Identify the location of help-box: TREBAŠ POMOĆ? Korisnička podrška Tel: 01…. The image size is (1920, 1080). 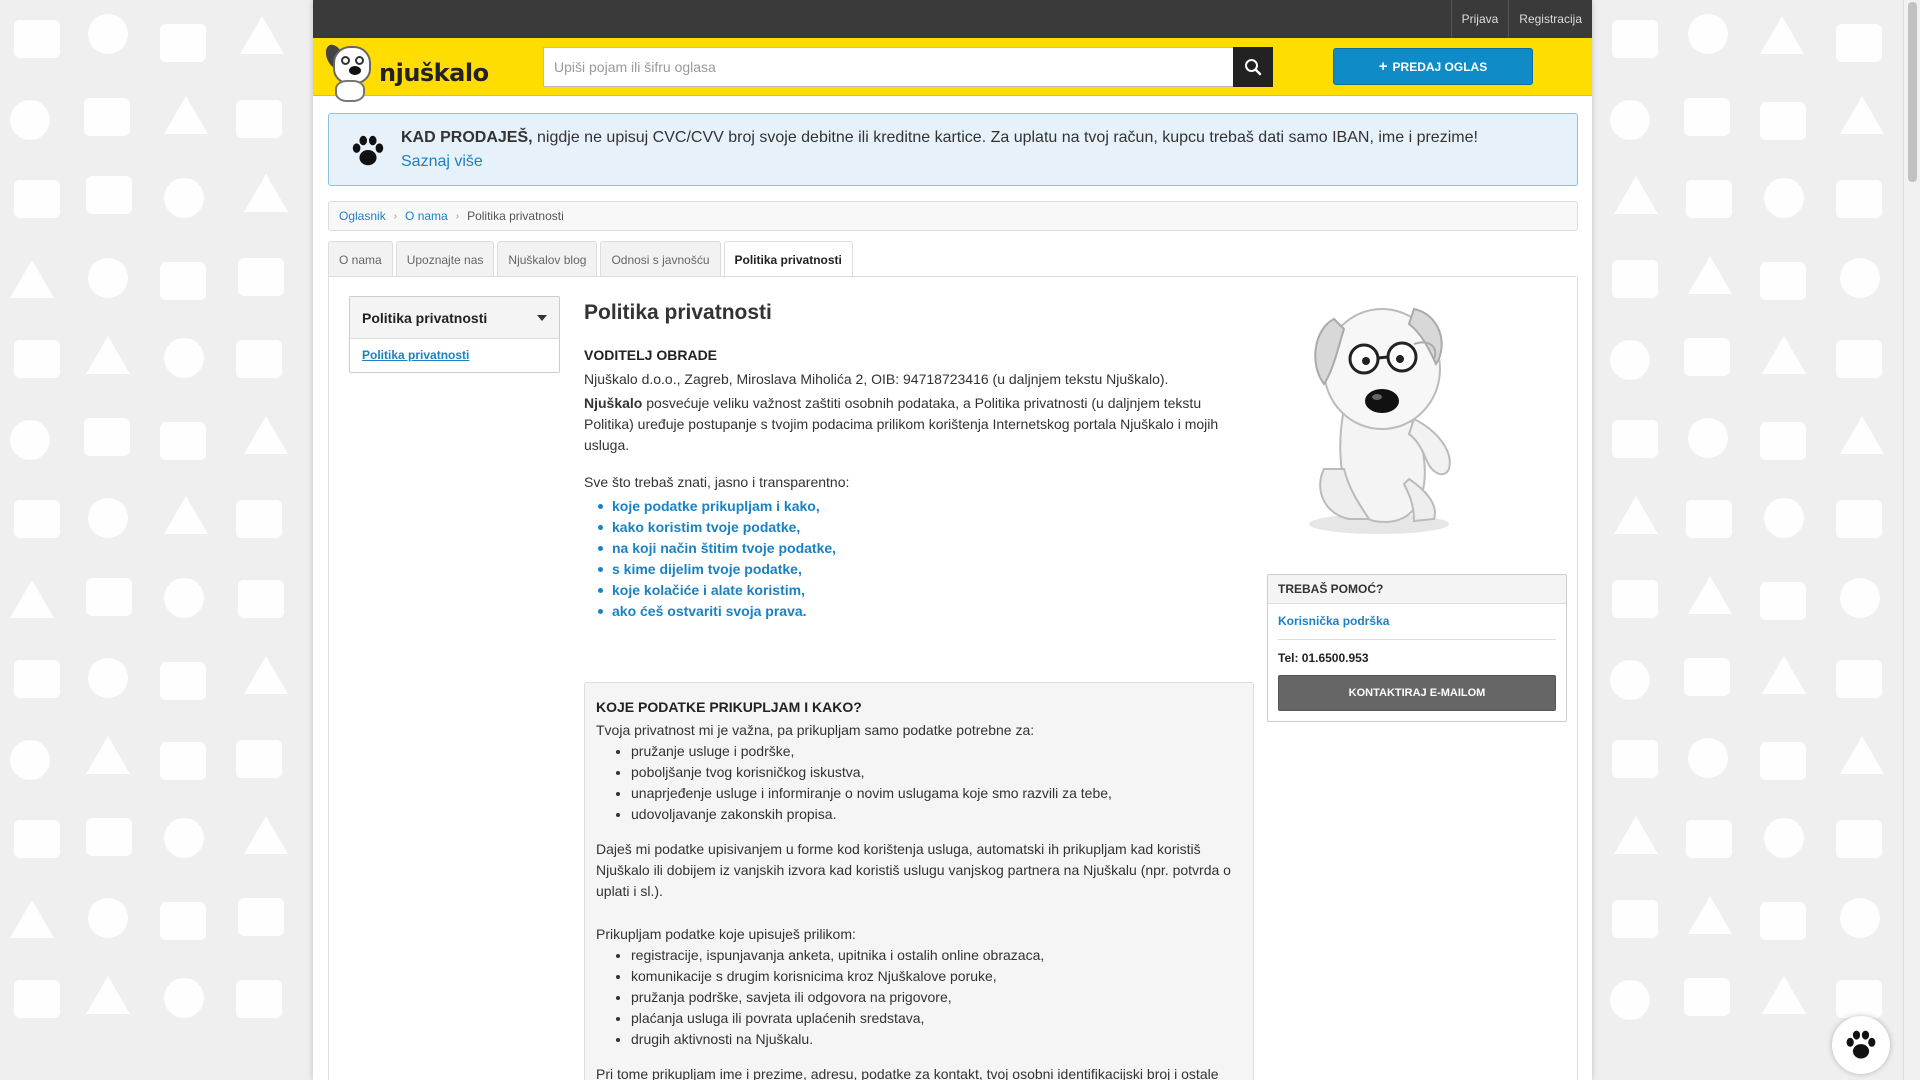
(1417, 648).